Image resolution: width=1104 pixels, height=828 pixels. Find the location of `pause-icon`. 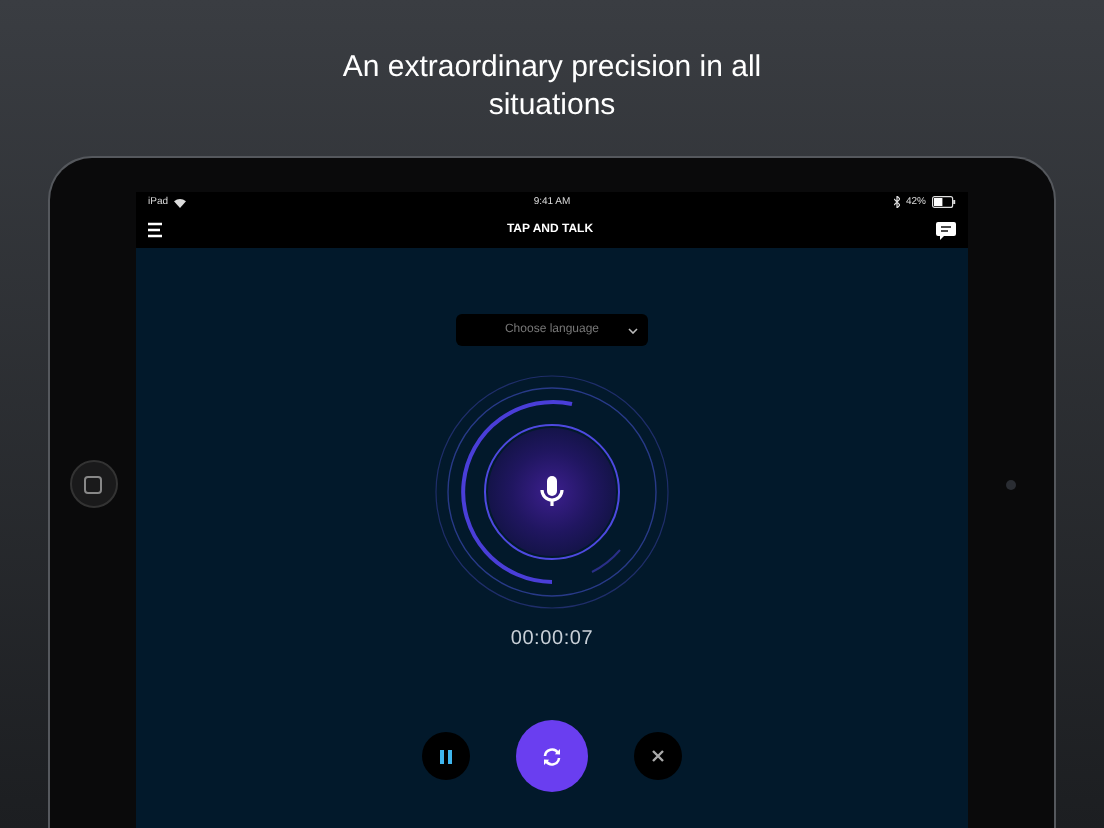

pause-icon is located at coordinates (446, 756).